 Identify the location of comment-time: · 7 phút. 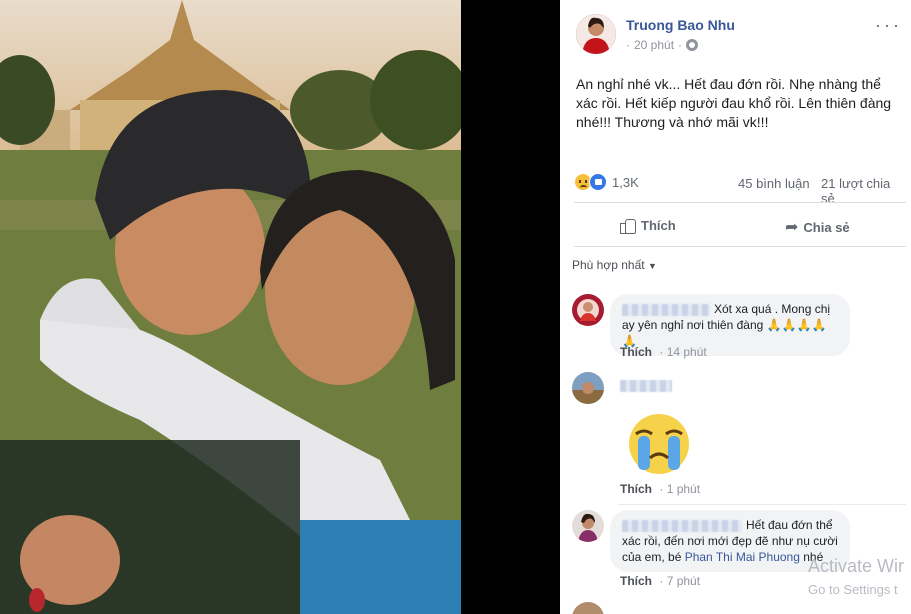
(679, 581).